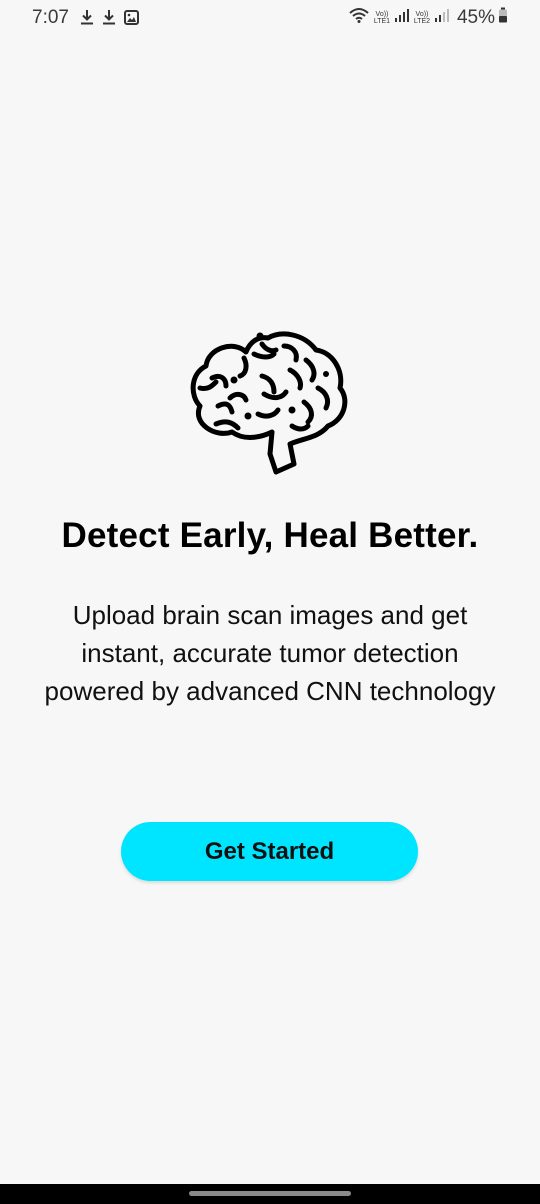  I want to click on brain-icon, so click(270, 405).